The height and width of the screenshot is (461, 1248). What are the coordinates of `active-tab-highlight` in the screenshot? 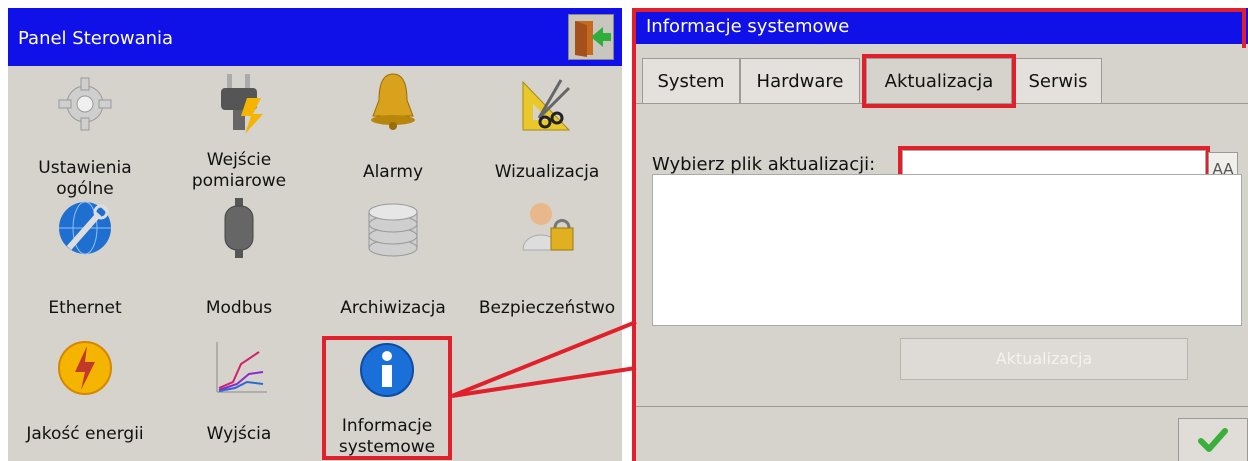 It's located at (939, 81).